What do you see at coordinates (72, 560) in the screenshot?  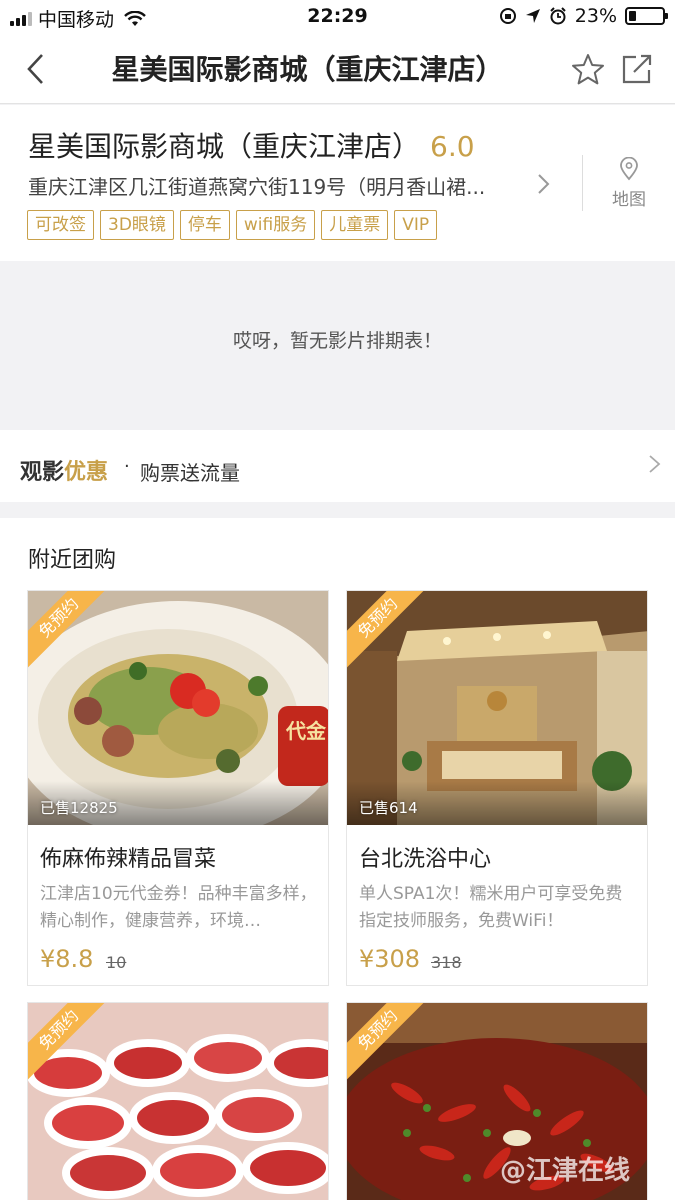 I see `section-title: 附近团购` at bounding box center [72, 560].